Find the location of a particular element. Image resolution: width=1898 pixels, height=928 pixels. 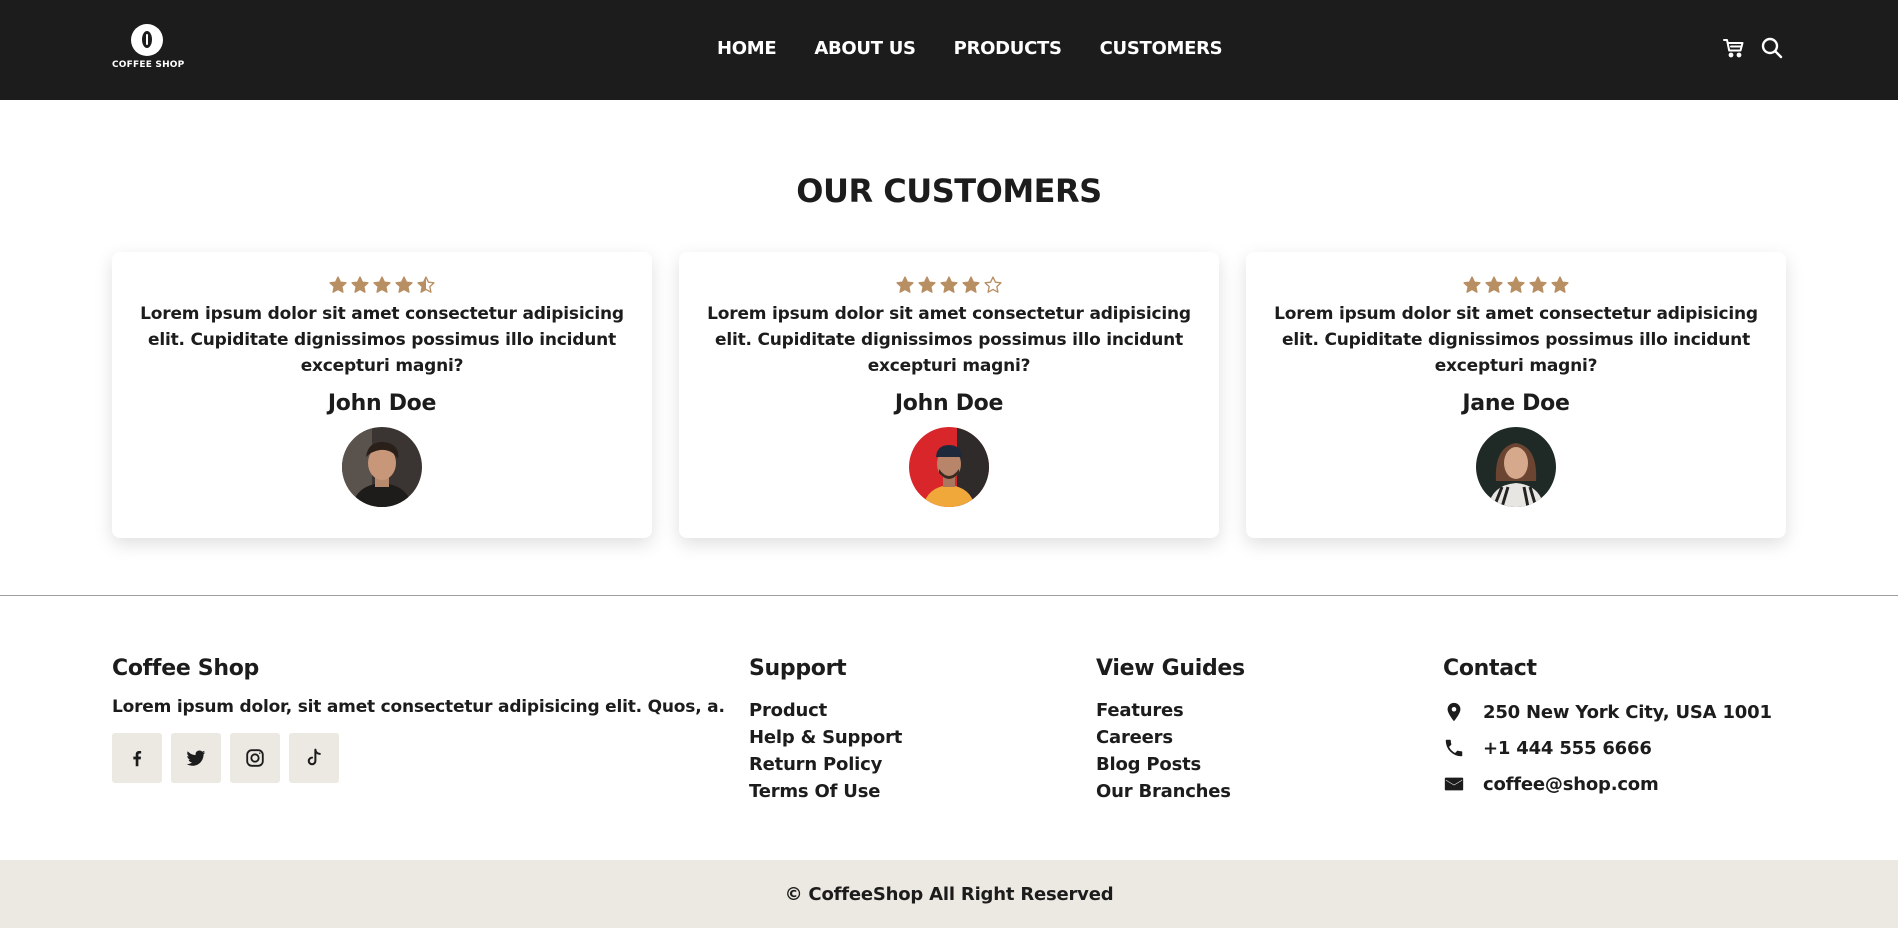

header-actions is located at coordinates (1753, 48).